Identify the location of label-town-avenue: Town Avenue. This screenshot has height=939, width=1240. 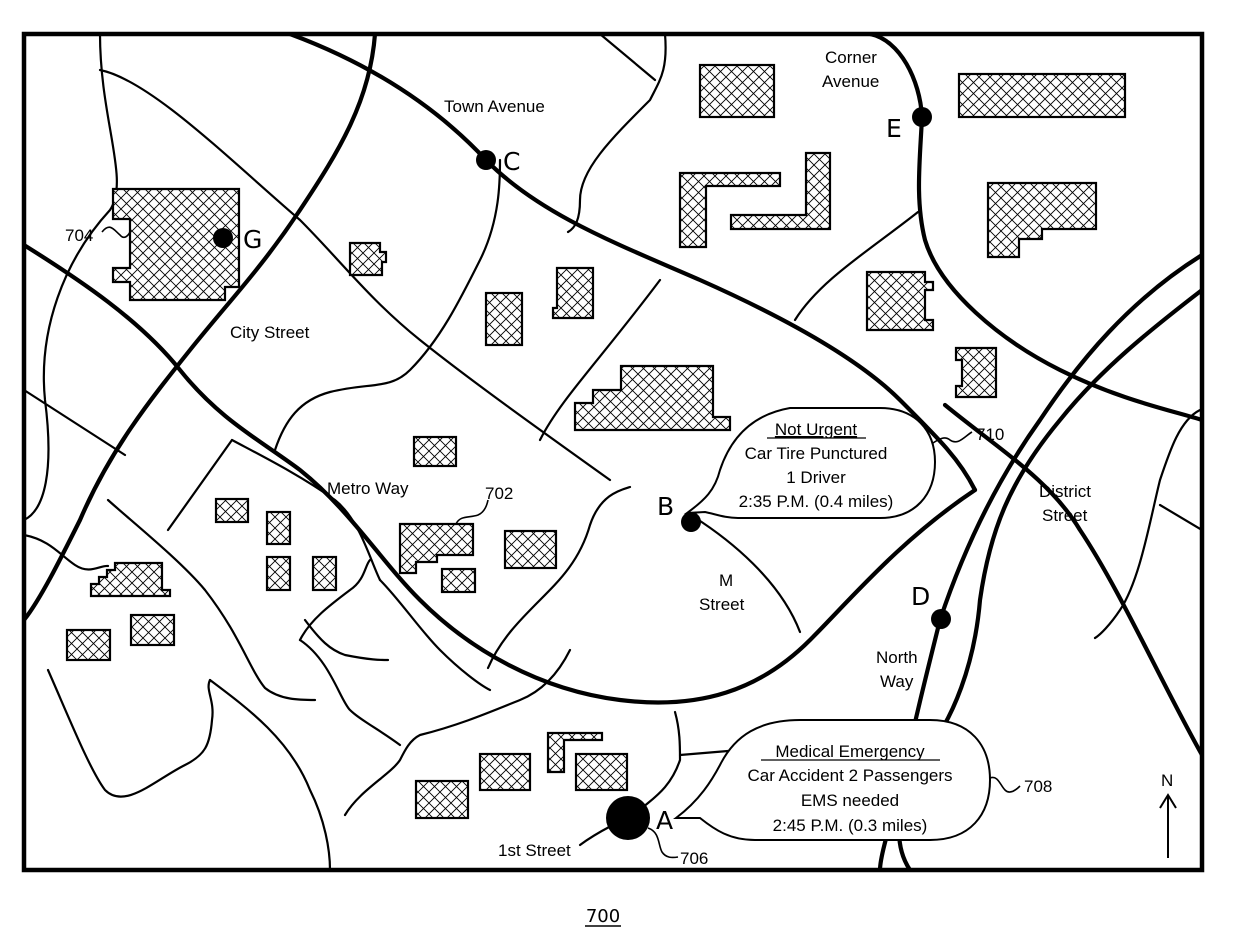
(494, 106).